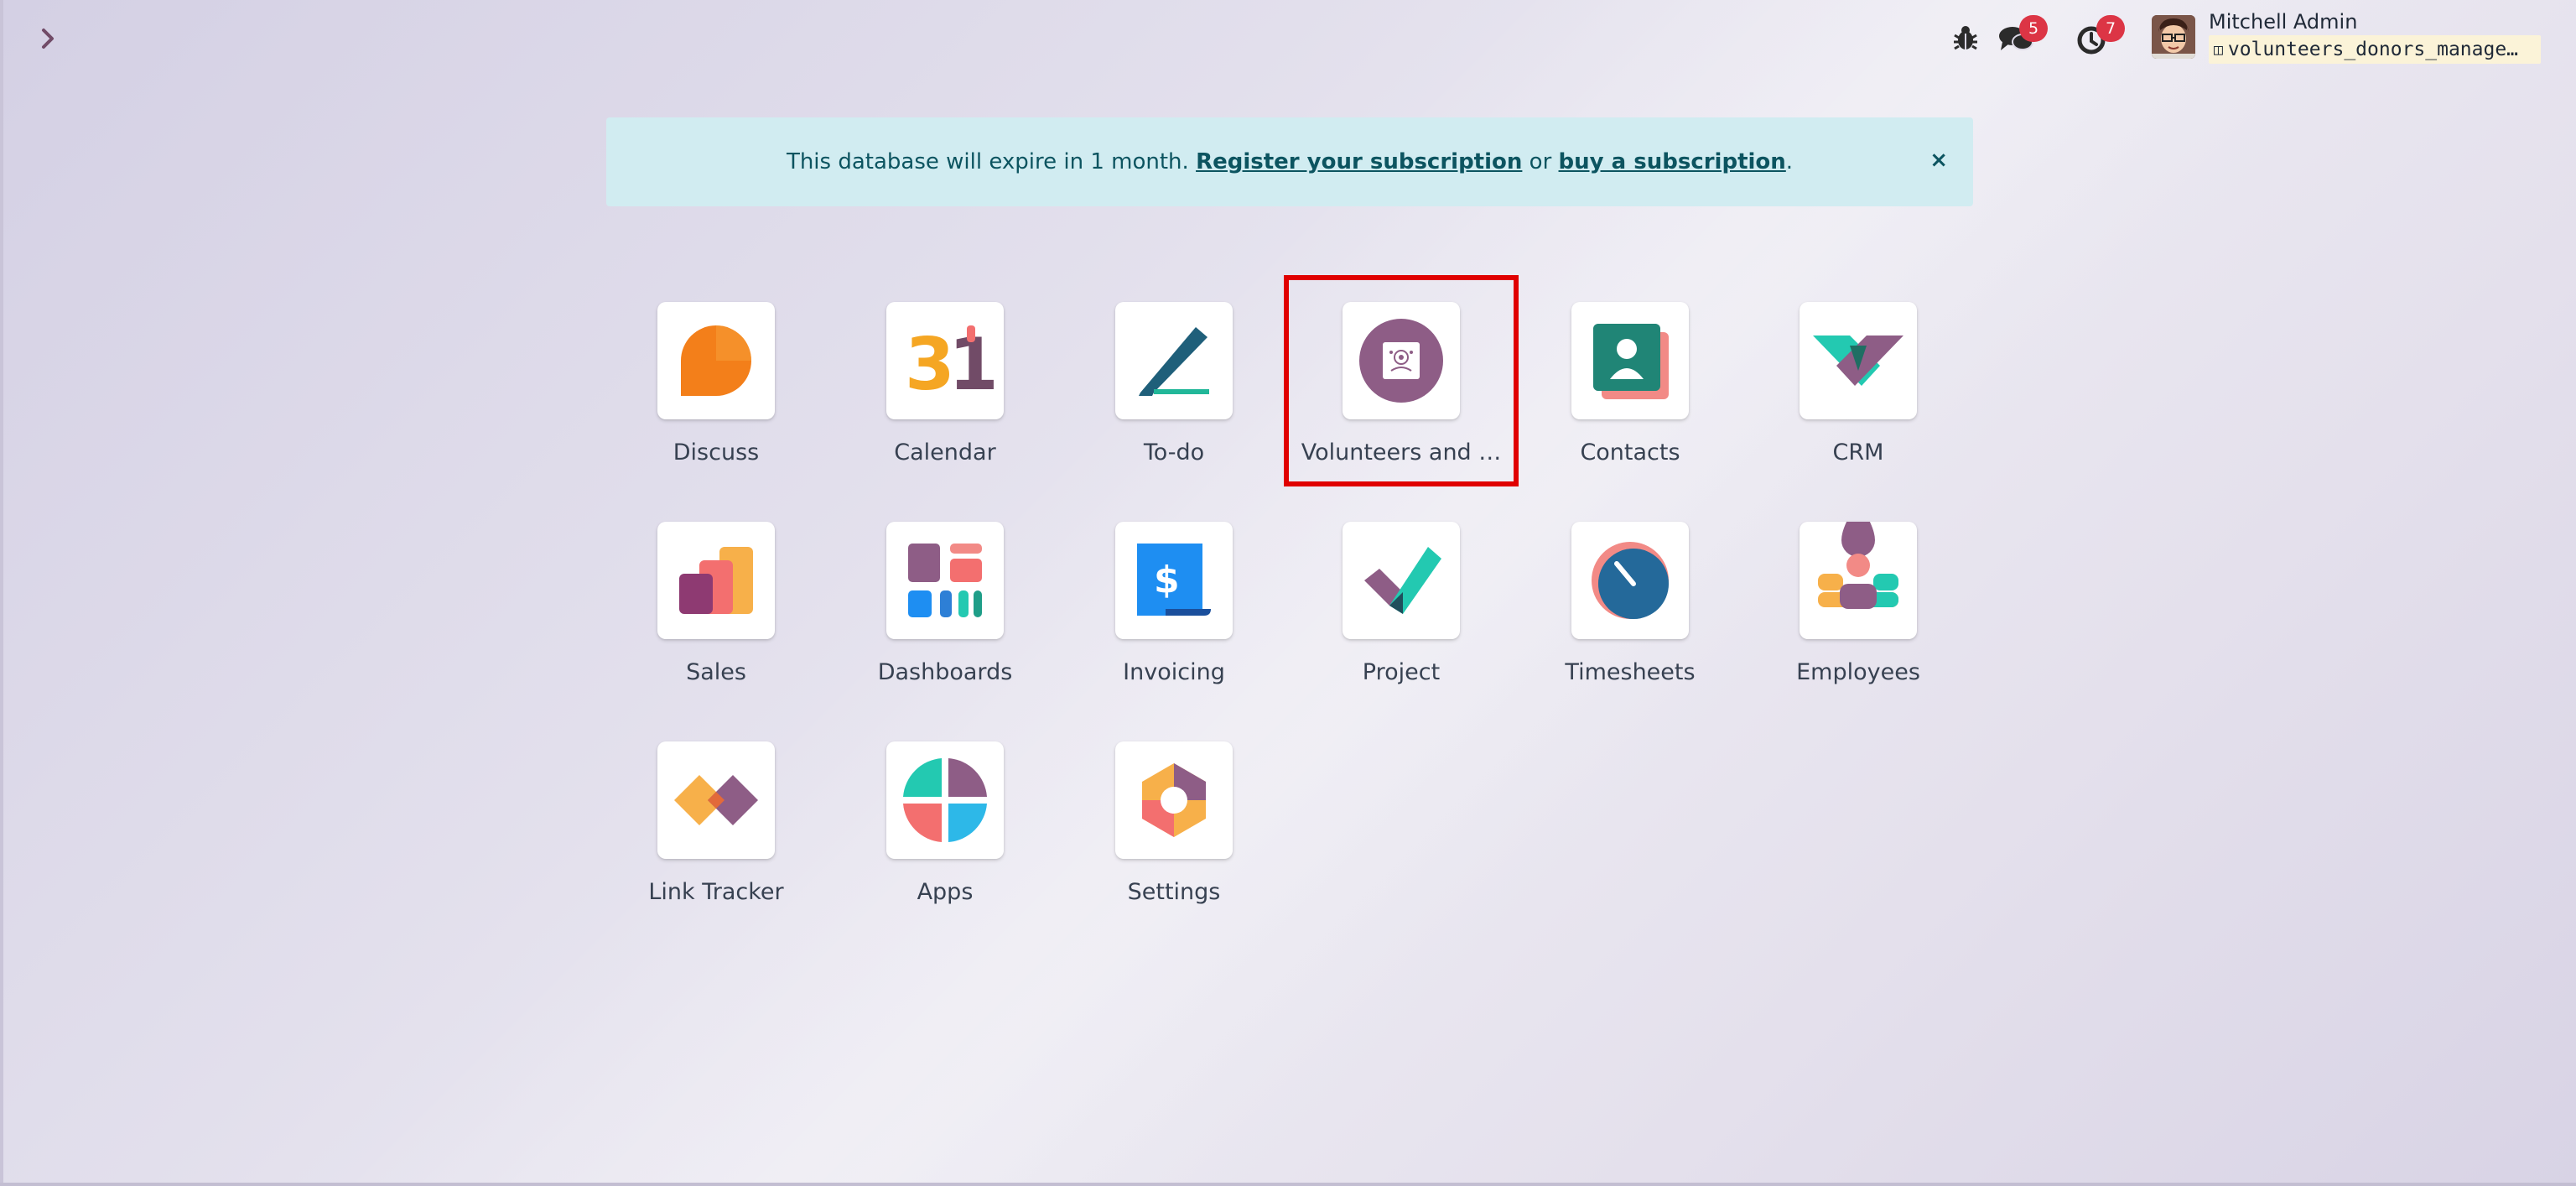 This screenshot has width=2576, height=1186. What do you see at coordinates (1630, 672) in the screenshot?
I see `app-label: Timesheets` at bounding box center [1630, 672].